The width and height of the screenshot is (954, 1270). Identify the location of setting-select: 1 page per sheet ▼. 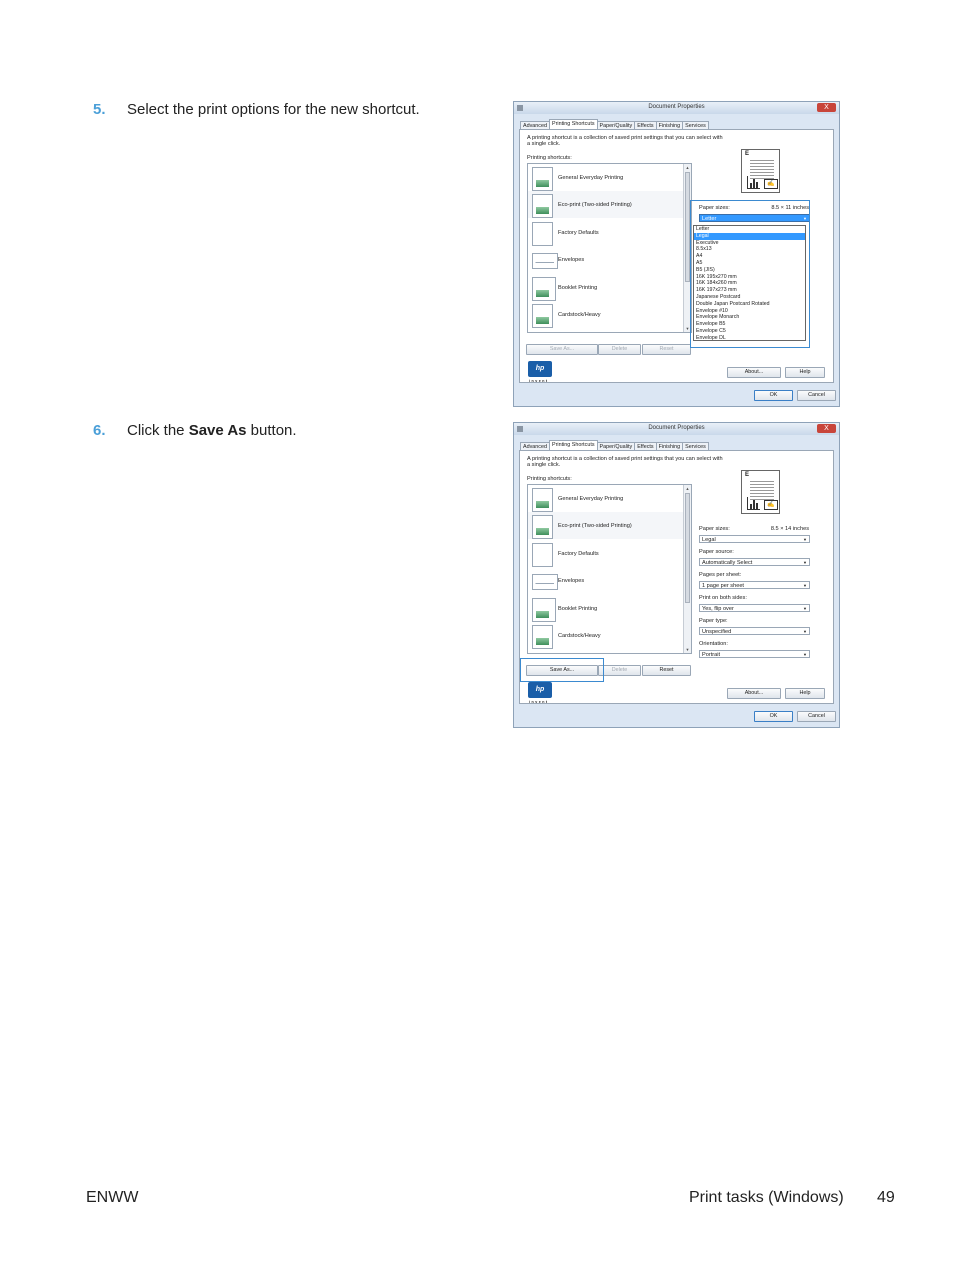
(754, 585).